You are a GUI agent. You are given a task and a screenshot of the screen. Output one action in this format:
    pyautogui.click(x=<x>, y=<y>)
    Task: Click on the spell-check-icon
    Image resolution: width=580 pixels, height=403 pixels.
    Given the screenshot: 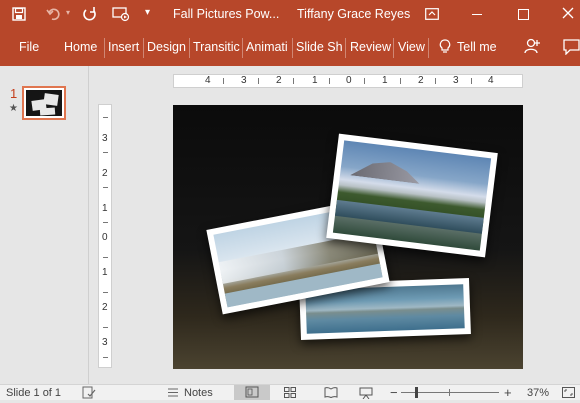 What is the action you would take?
    pyautogui.click(x=89, y=392)
    